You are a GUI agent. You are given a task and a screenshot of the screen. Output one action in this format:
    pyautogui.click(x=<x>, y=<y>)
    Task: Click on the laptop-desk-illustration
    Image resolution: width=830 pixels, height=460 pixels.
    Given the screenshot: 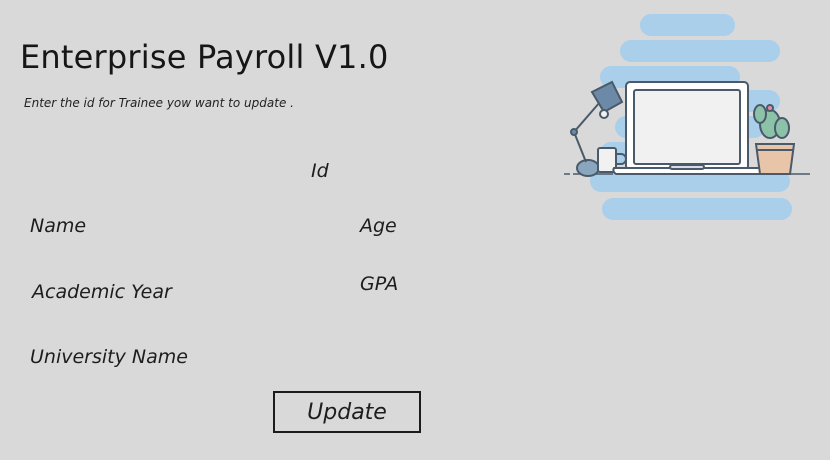 What is the action you would take?
    pyautogui.click(x=690, y=117)
    